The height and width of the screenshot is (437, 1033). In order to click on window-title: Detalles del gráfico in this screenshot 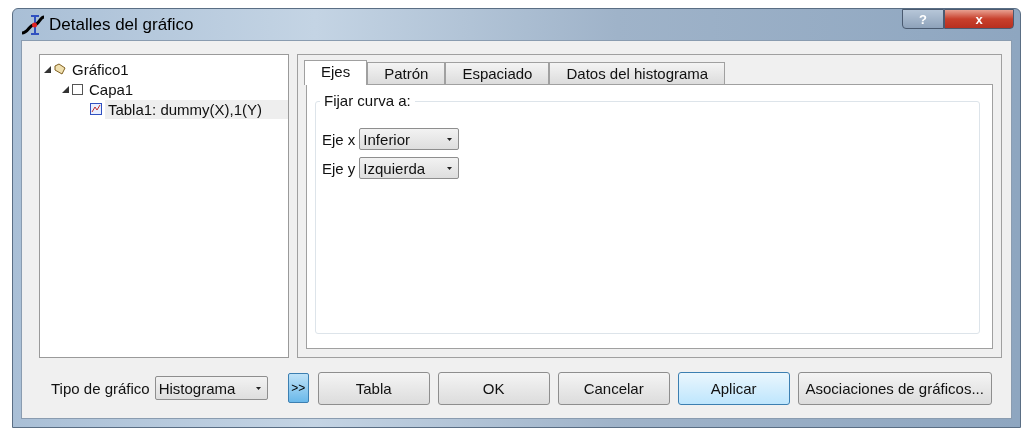, I will do `click(121, 24)`.